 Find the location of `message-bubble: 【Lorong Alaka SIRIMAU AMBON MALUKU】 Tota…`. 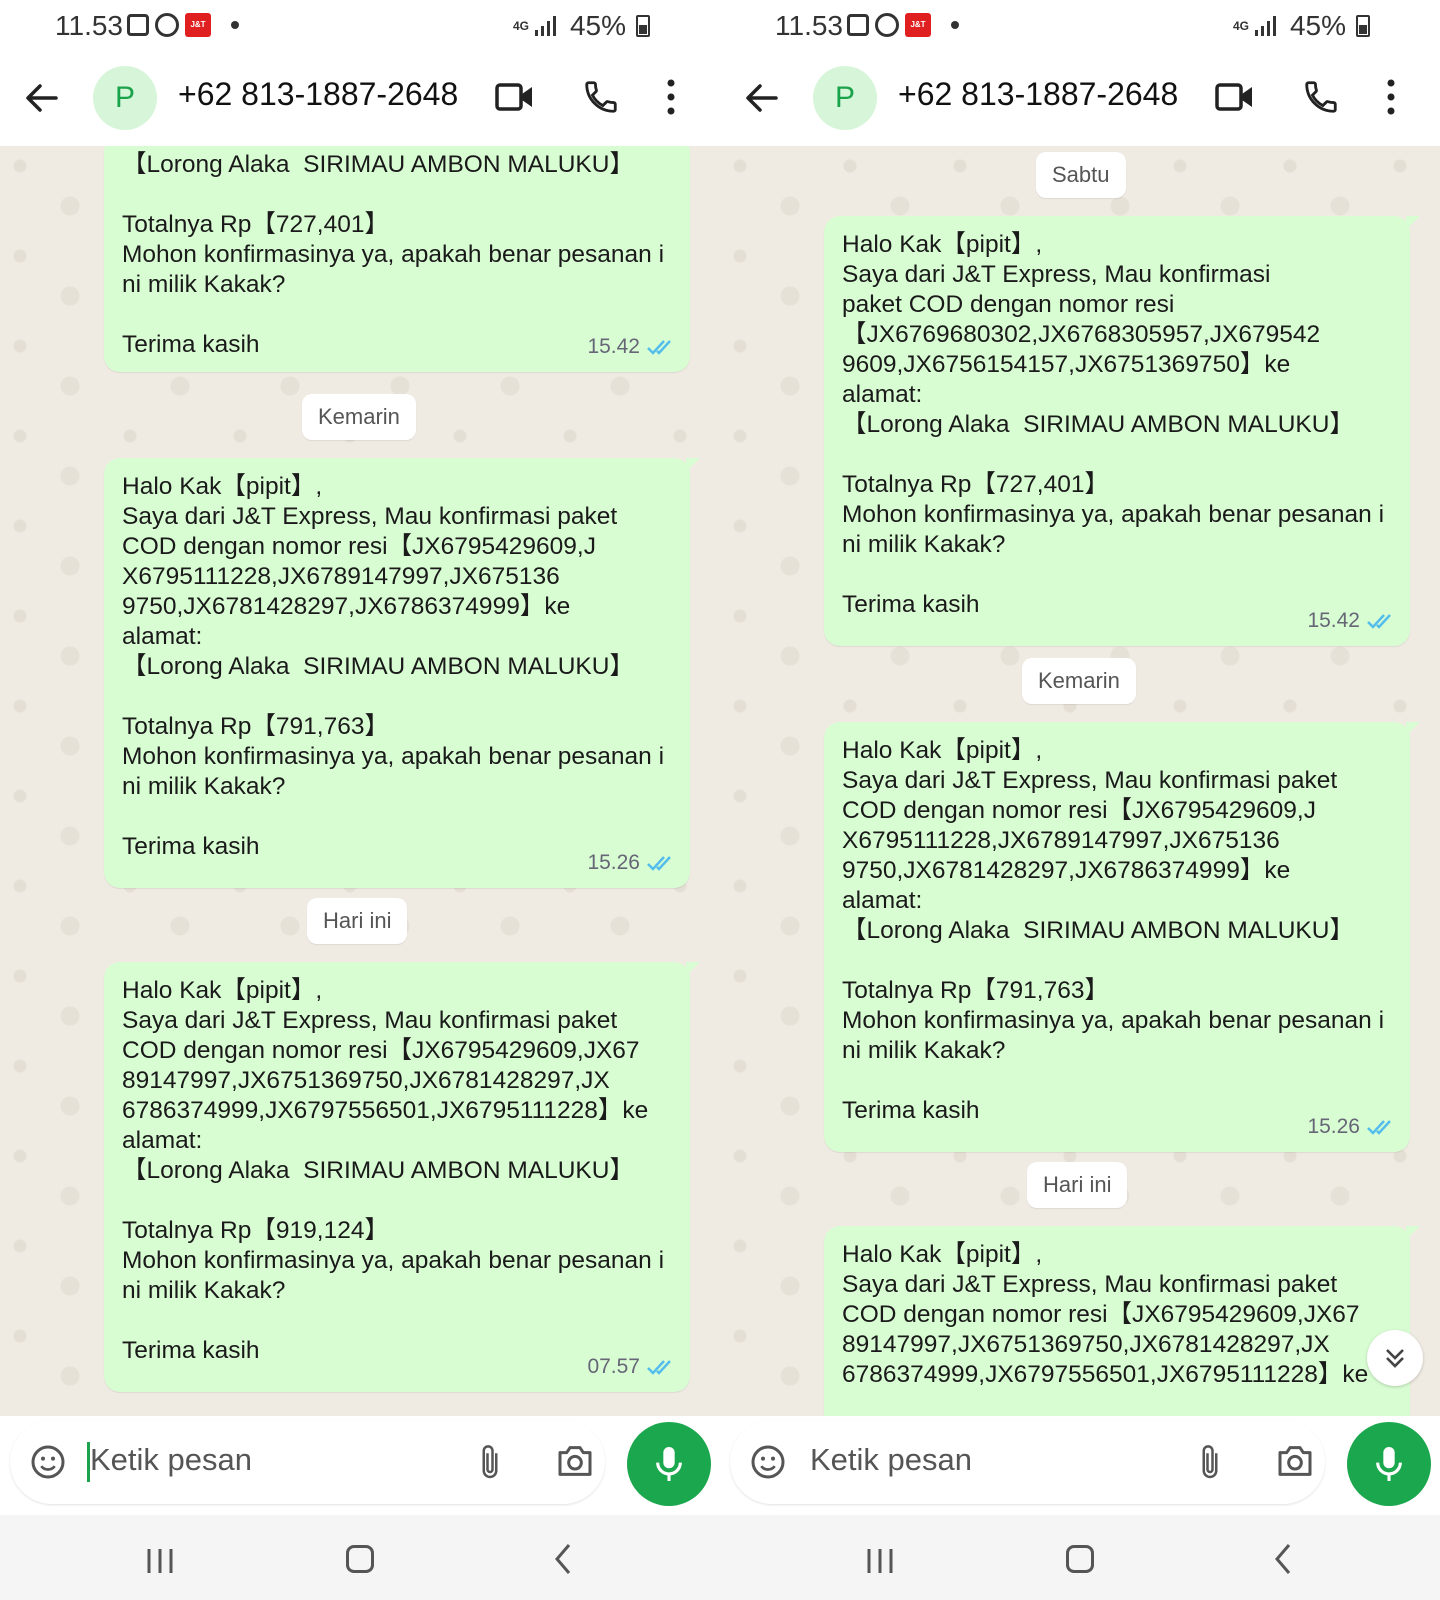

message-bubble: 【Lorong Alaka SIRIMAU AMBON MALUKU】 Tota… is located at coordinates (397, 259).